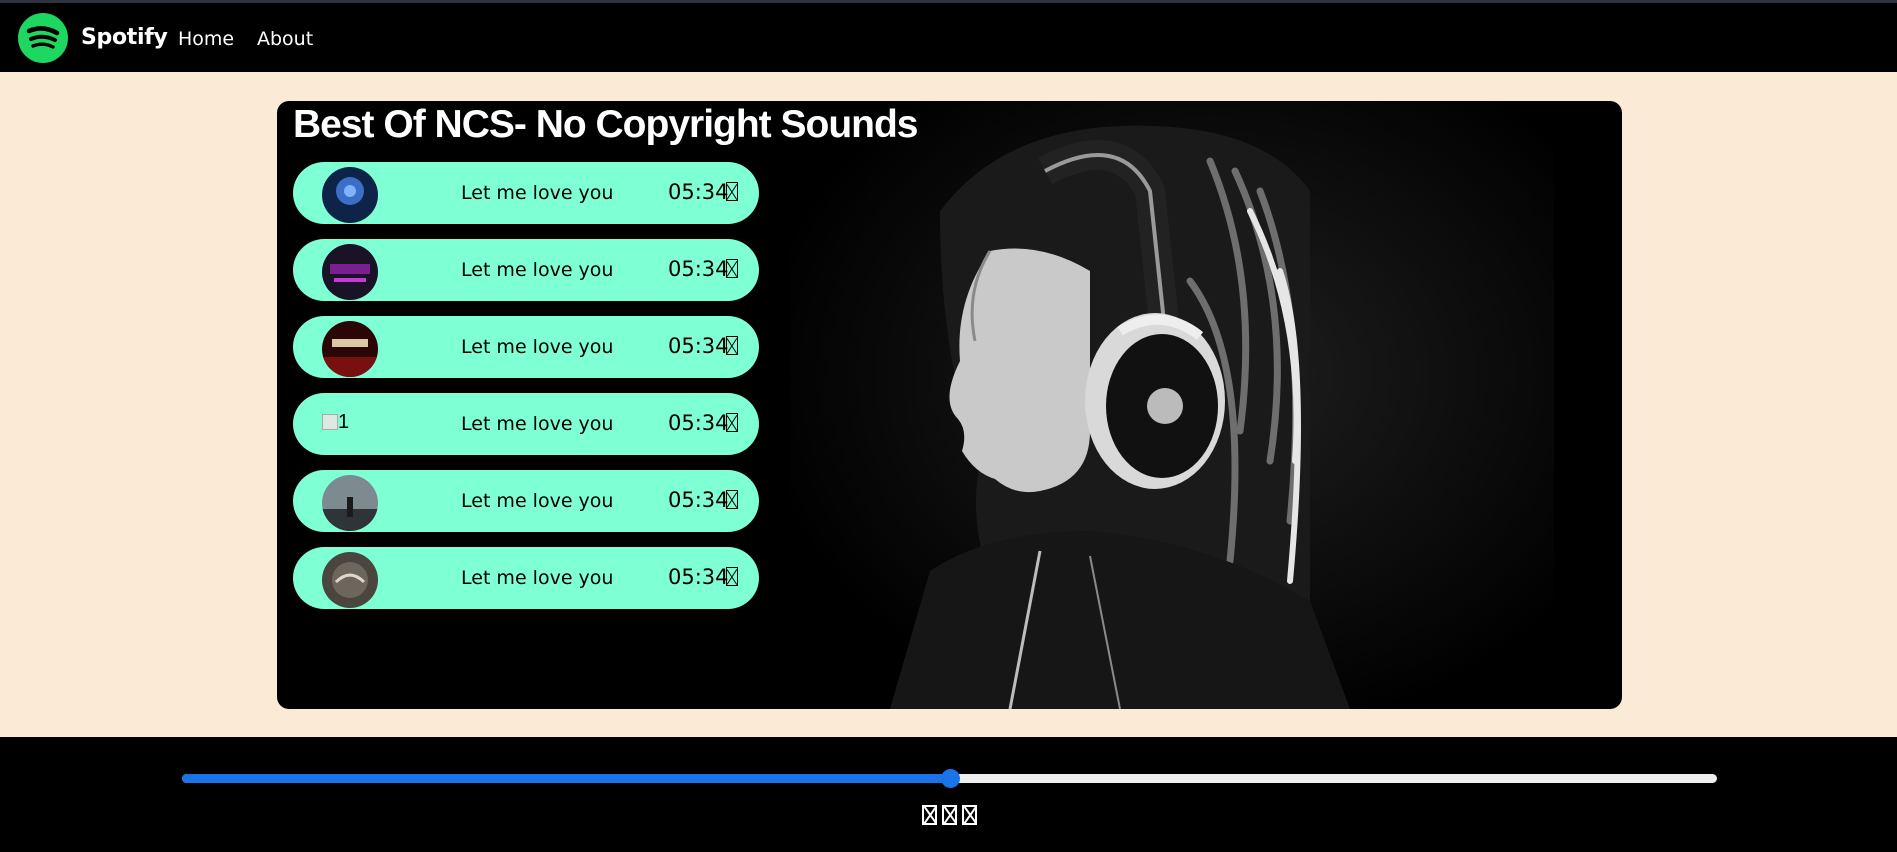 The height and width of the screenshot is (852, 1897). Describe the element at coordinates (124, 37) in the screenshot. I see `brand-name: Spotify` at that location.